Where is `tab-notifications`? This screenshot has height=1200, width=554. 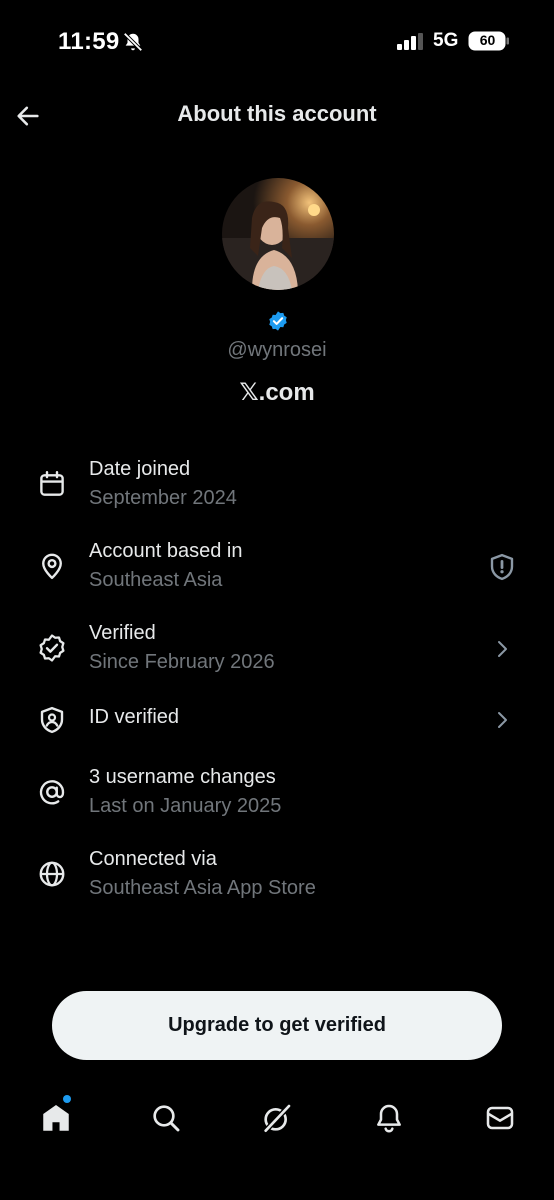 tab-notifications is located at coordinates (389, 1118).